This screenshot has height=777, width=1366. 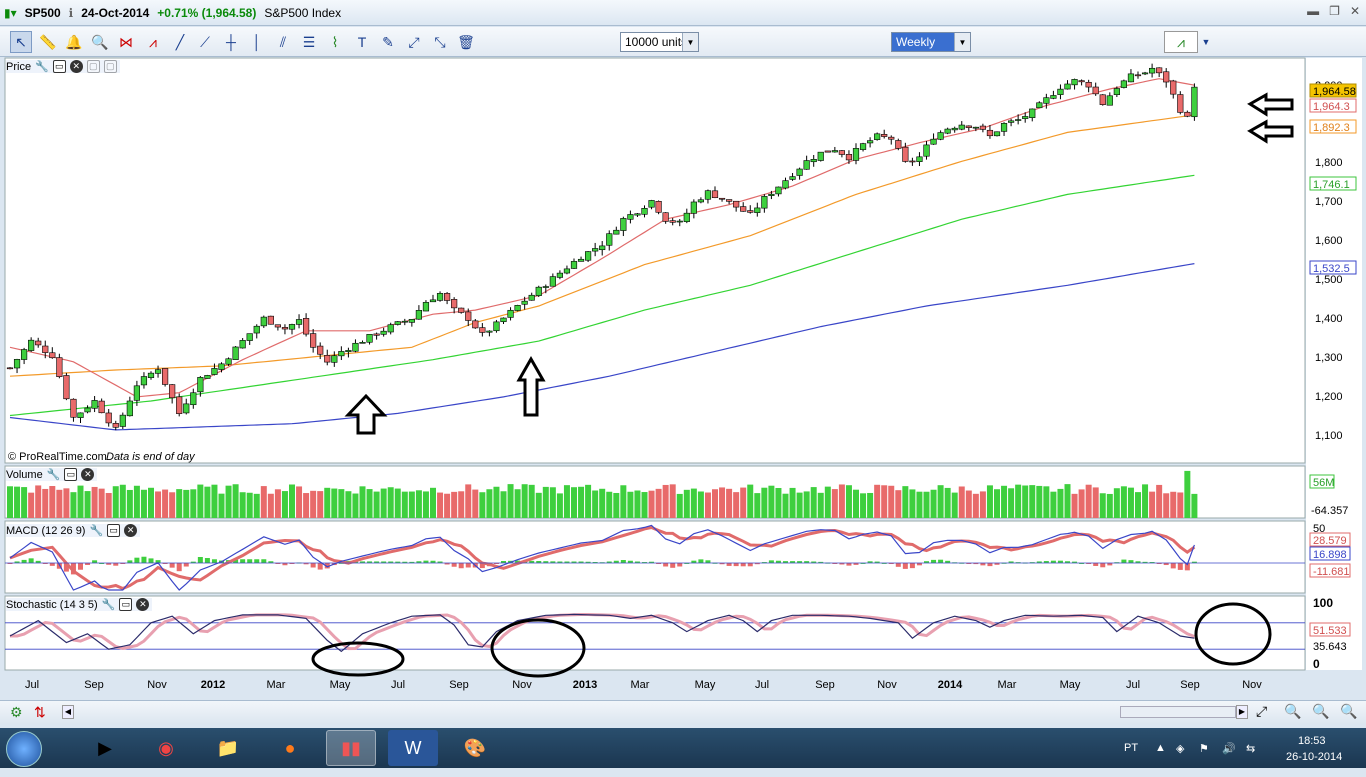 I want to click on chart-type-icon: ▮▾, so click(x=10, y=13).